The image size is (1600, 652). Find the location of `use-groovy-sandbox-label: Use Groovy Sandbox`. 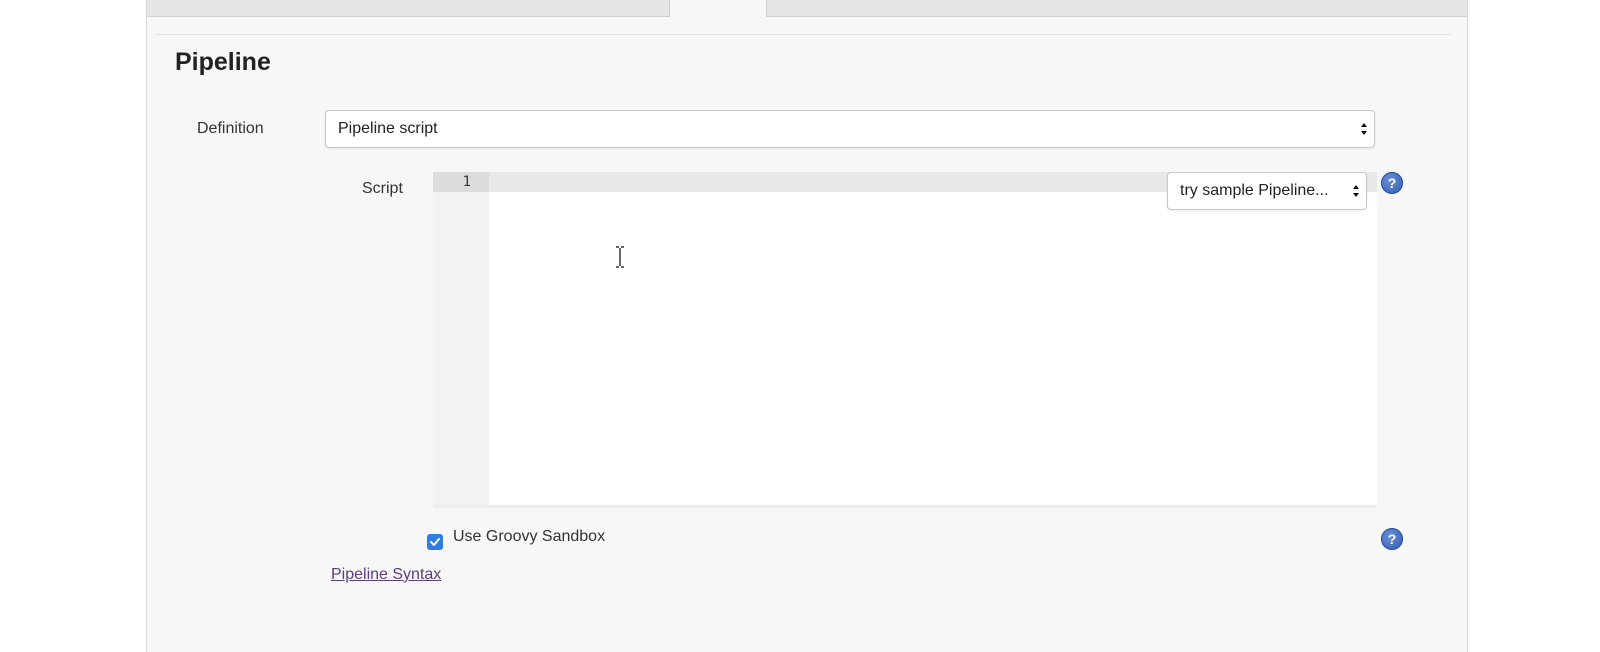

use-groovy-sandbox-label: Use Groovy Sandbox is located at coordinates (529, 537).